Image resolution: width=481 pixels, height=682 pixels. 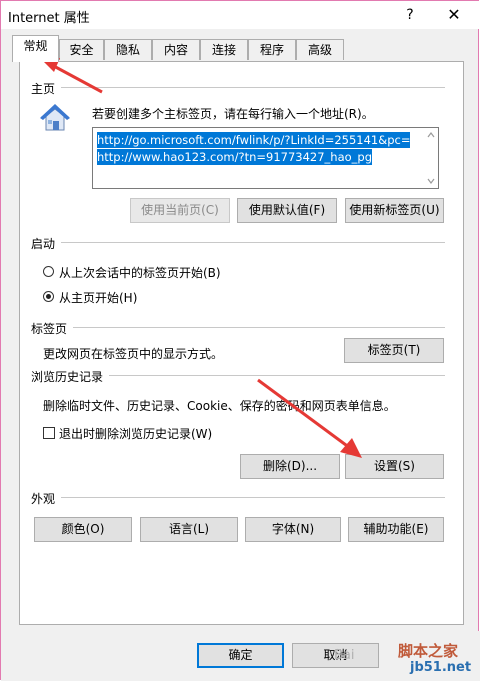 What do you see at coordinates (309, 418) in the screenshot?
I see `arrow-to-settings-button` at bounding box center [309, 418].